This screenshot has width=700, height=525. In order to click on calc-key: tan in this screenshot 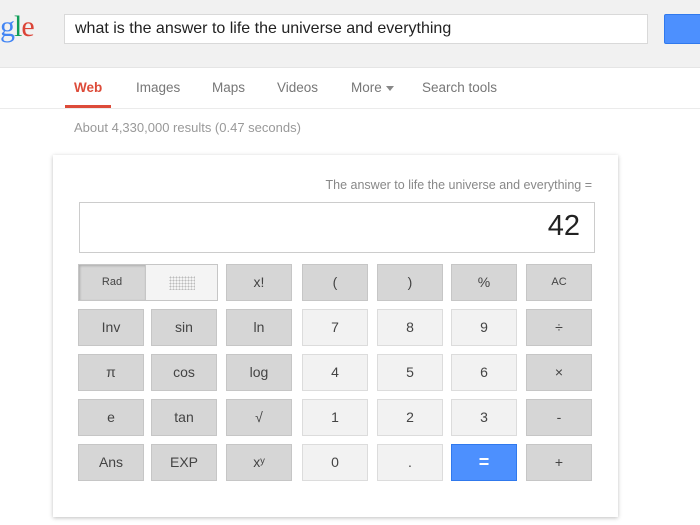, I will do `click(184, 417)`.